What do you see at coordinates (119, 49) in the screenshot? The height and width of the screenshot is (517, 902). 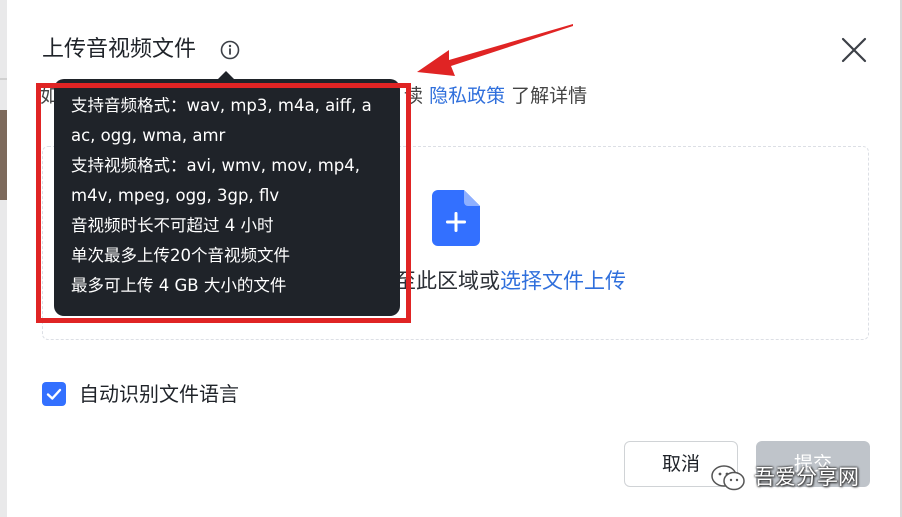 I see `dialog-title: 上传音视频文件` at bounding box center [119, 49].